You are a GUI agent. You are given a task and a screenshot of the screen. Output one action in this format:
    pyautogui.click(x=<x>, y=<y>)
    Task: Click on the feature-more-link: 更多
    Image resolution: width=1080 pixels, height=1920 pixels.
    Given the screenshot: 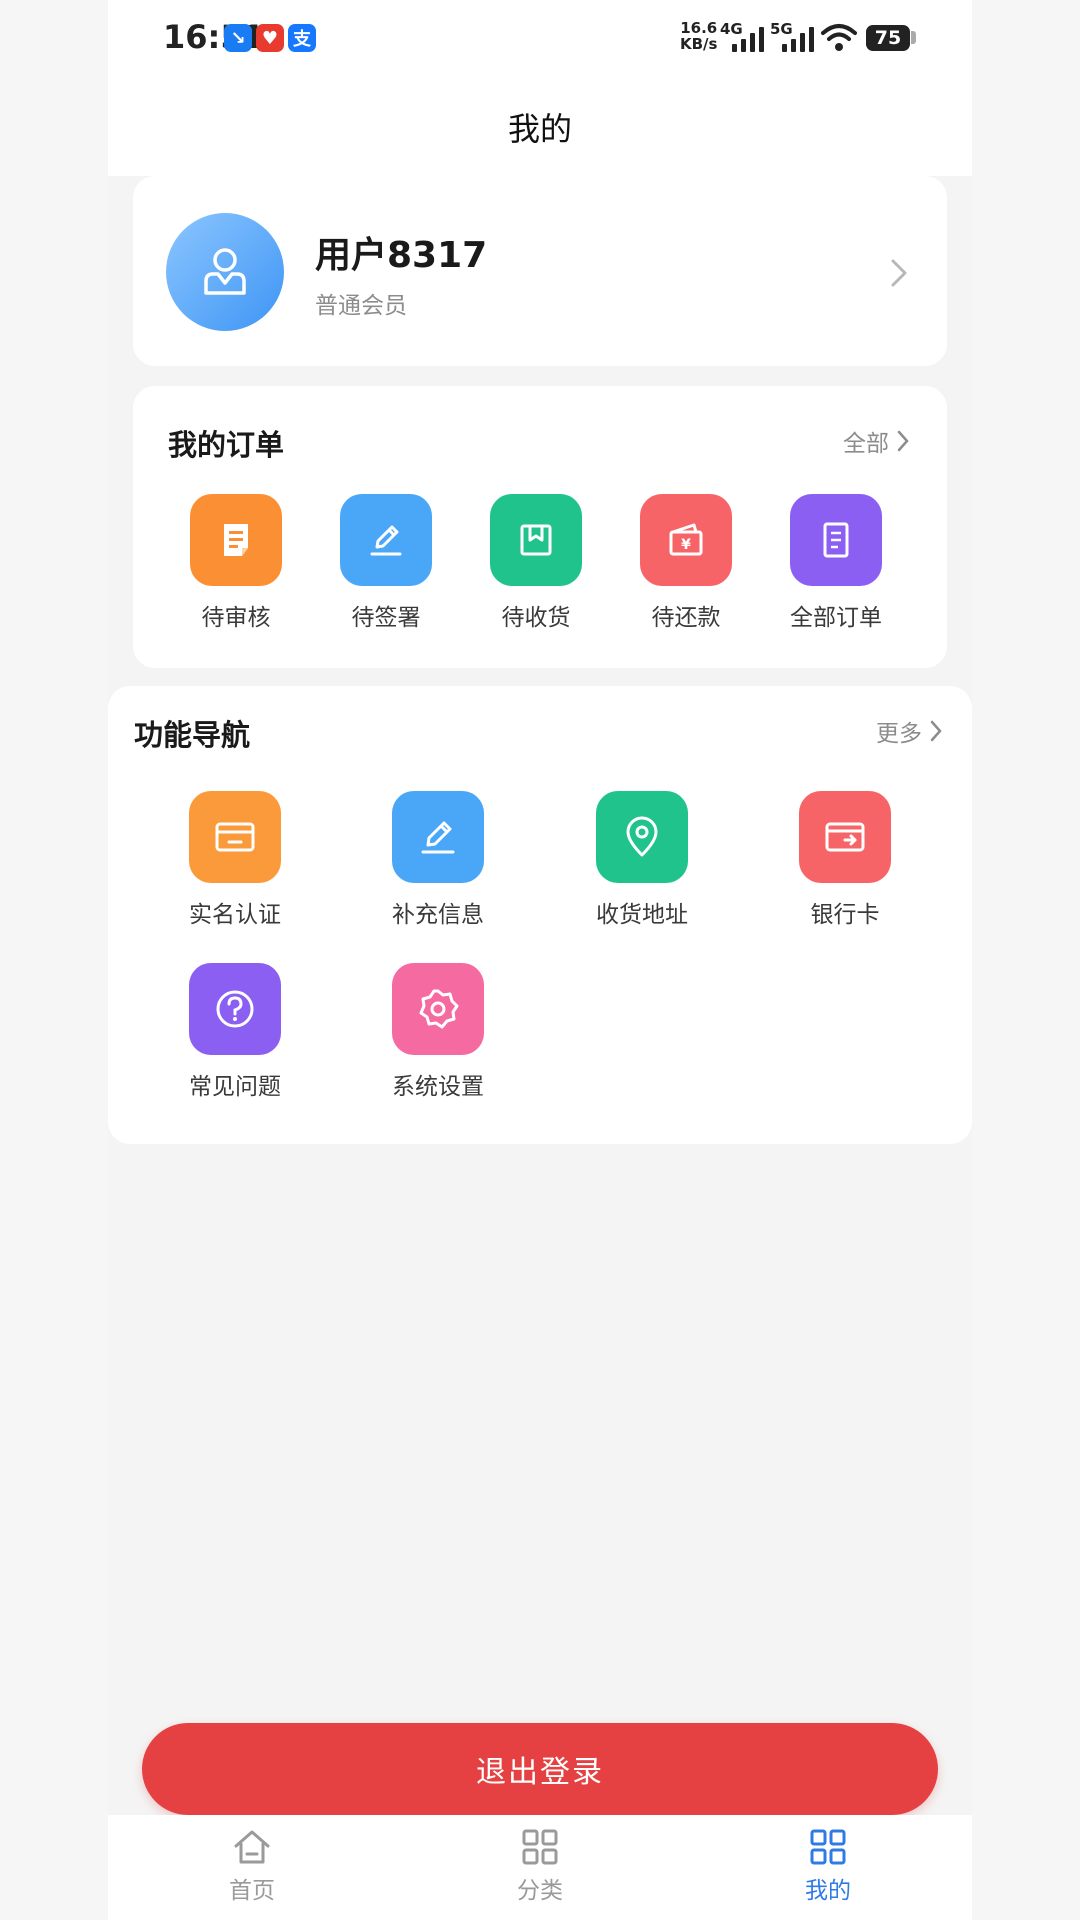 What is the action you would take?
    pyautogui.click(x=909, y=731)
    